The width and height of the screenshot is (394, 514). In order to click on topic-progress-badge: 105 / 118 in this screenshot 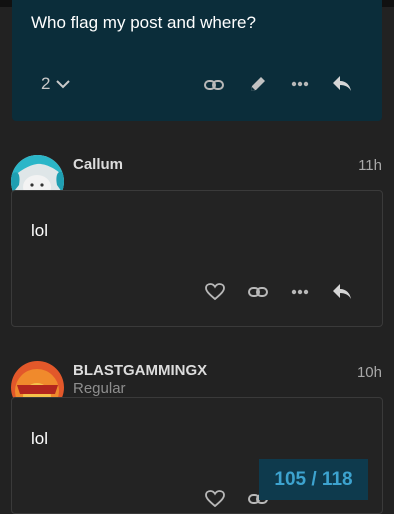, I will do `click(313, 479)`.